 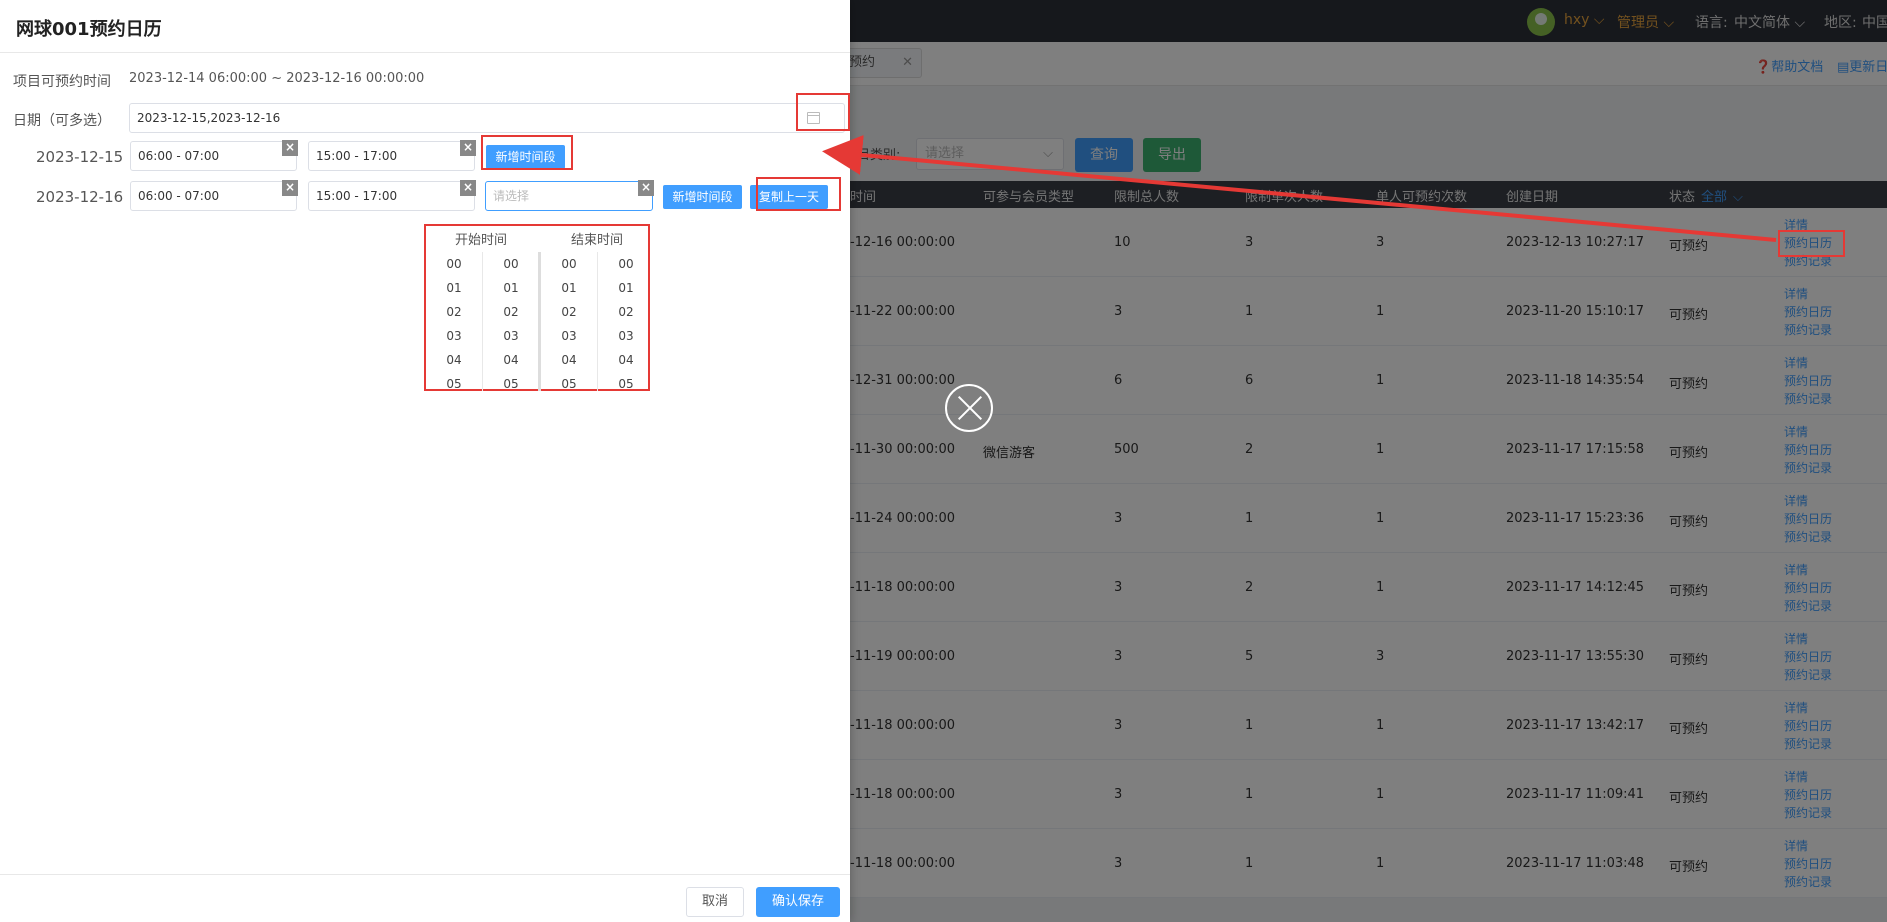 What do you see at coordinates (597, 240) in the screenshot?
I see `end-time-label: 结束时间` at bounding box center [597, 240].